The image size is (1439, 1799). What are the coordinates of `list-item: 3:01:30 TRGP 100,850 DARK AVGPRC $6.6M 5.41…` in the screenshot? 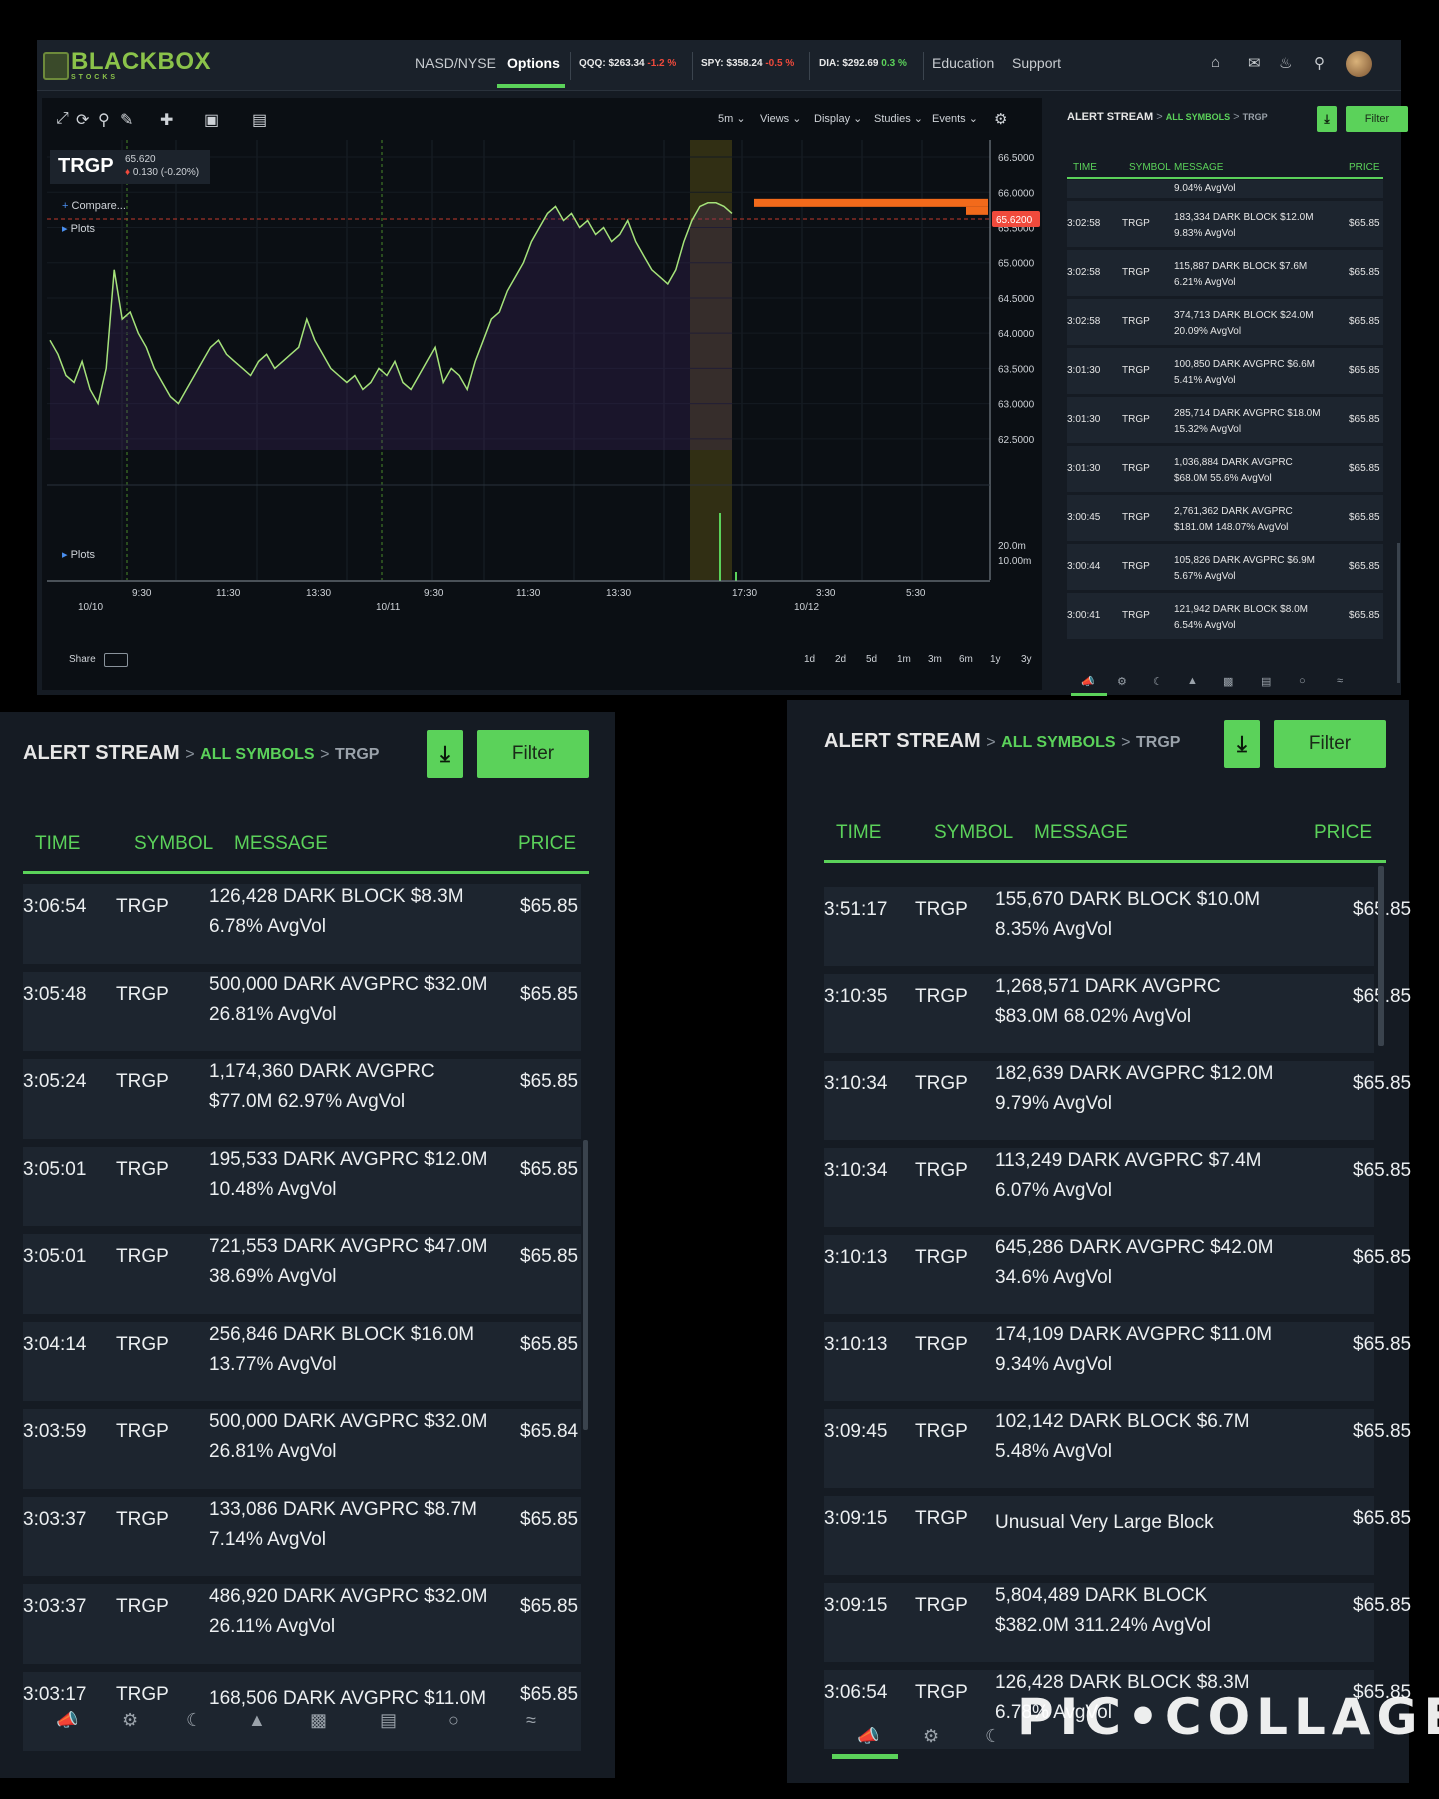 It's located at (1225, 371).